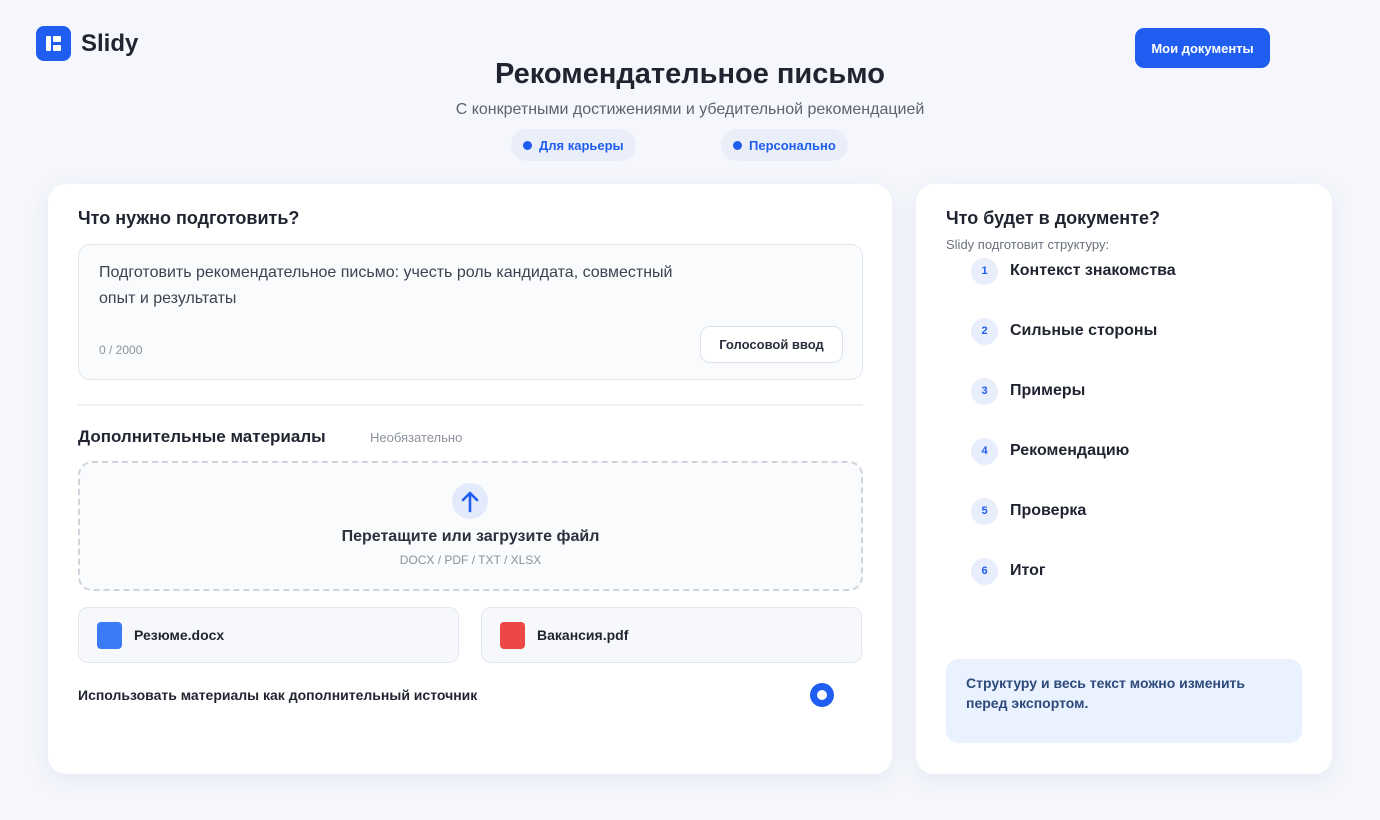 This screenshot has height=820, width=1380. What do you see at coordinates (189, 218) in the screenshot?
I see `prepare-heading: Что нужно подготовить?` at bounding box center [189, 218].